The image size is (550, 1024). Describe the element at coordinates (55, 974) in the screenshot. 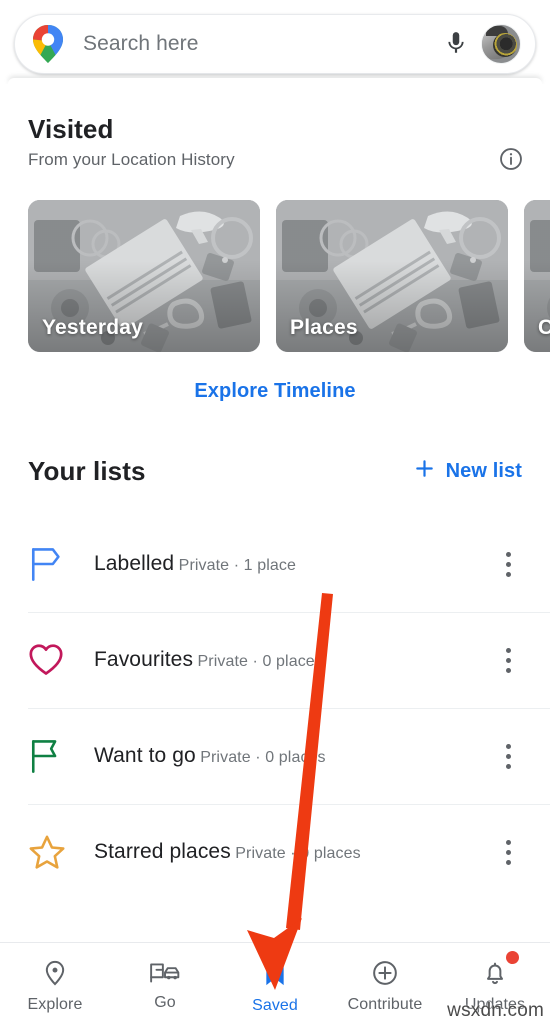

I see `map-pin-icon` at that location.